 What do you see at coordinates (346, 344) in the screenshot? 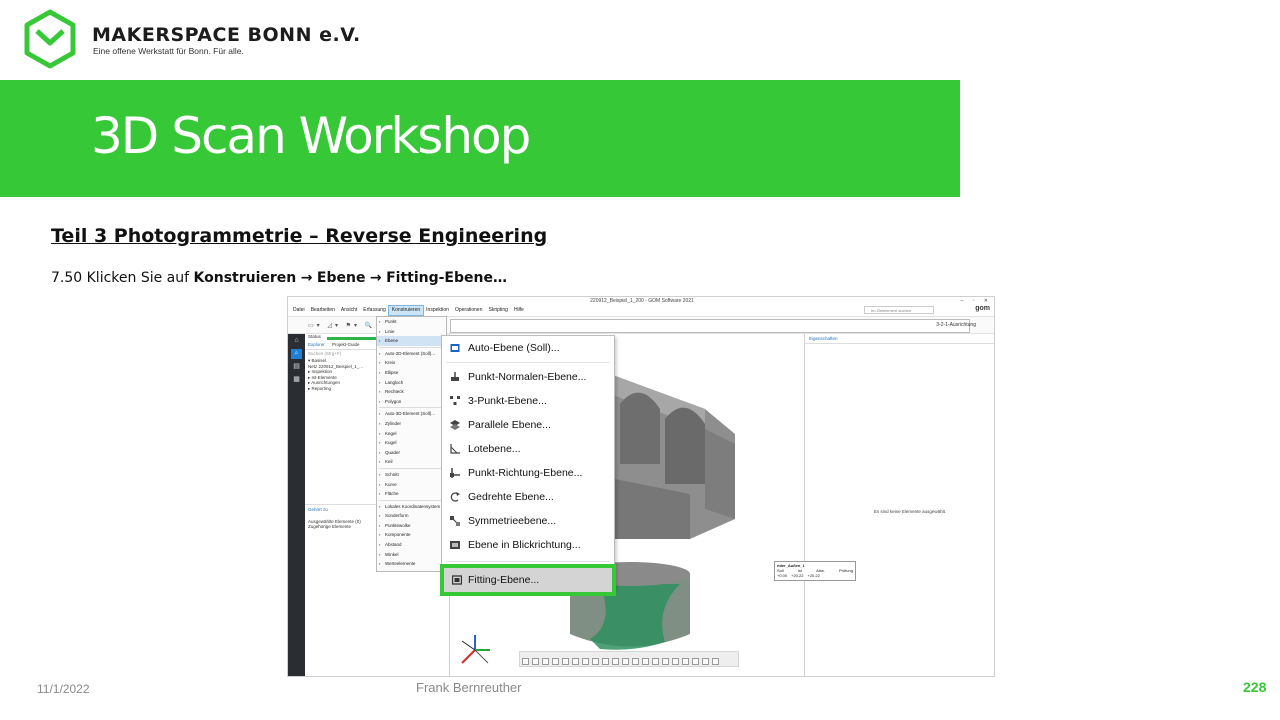
I see `tab-projekt-guide: Projekt-Guide` at bounding box center [346, 344].